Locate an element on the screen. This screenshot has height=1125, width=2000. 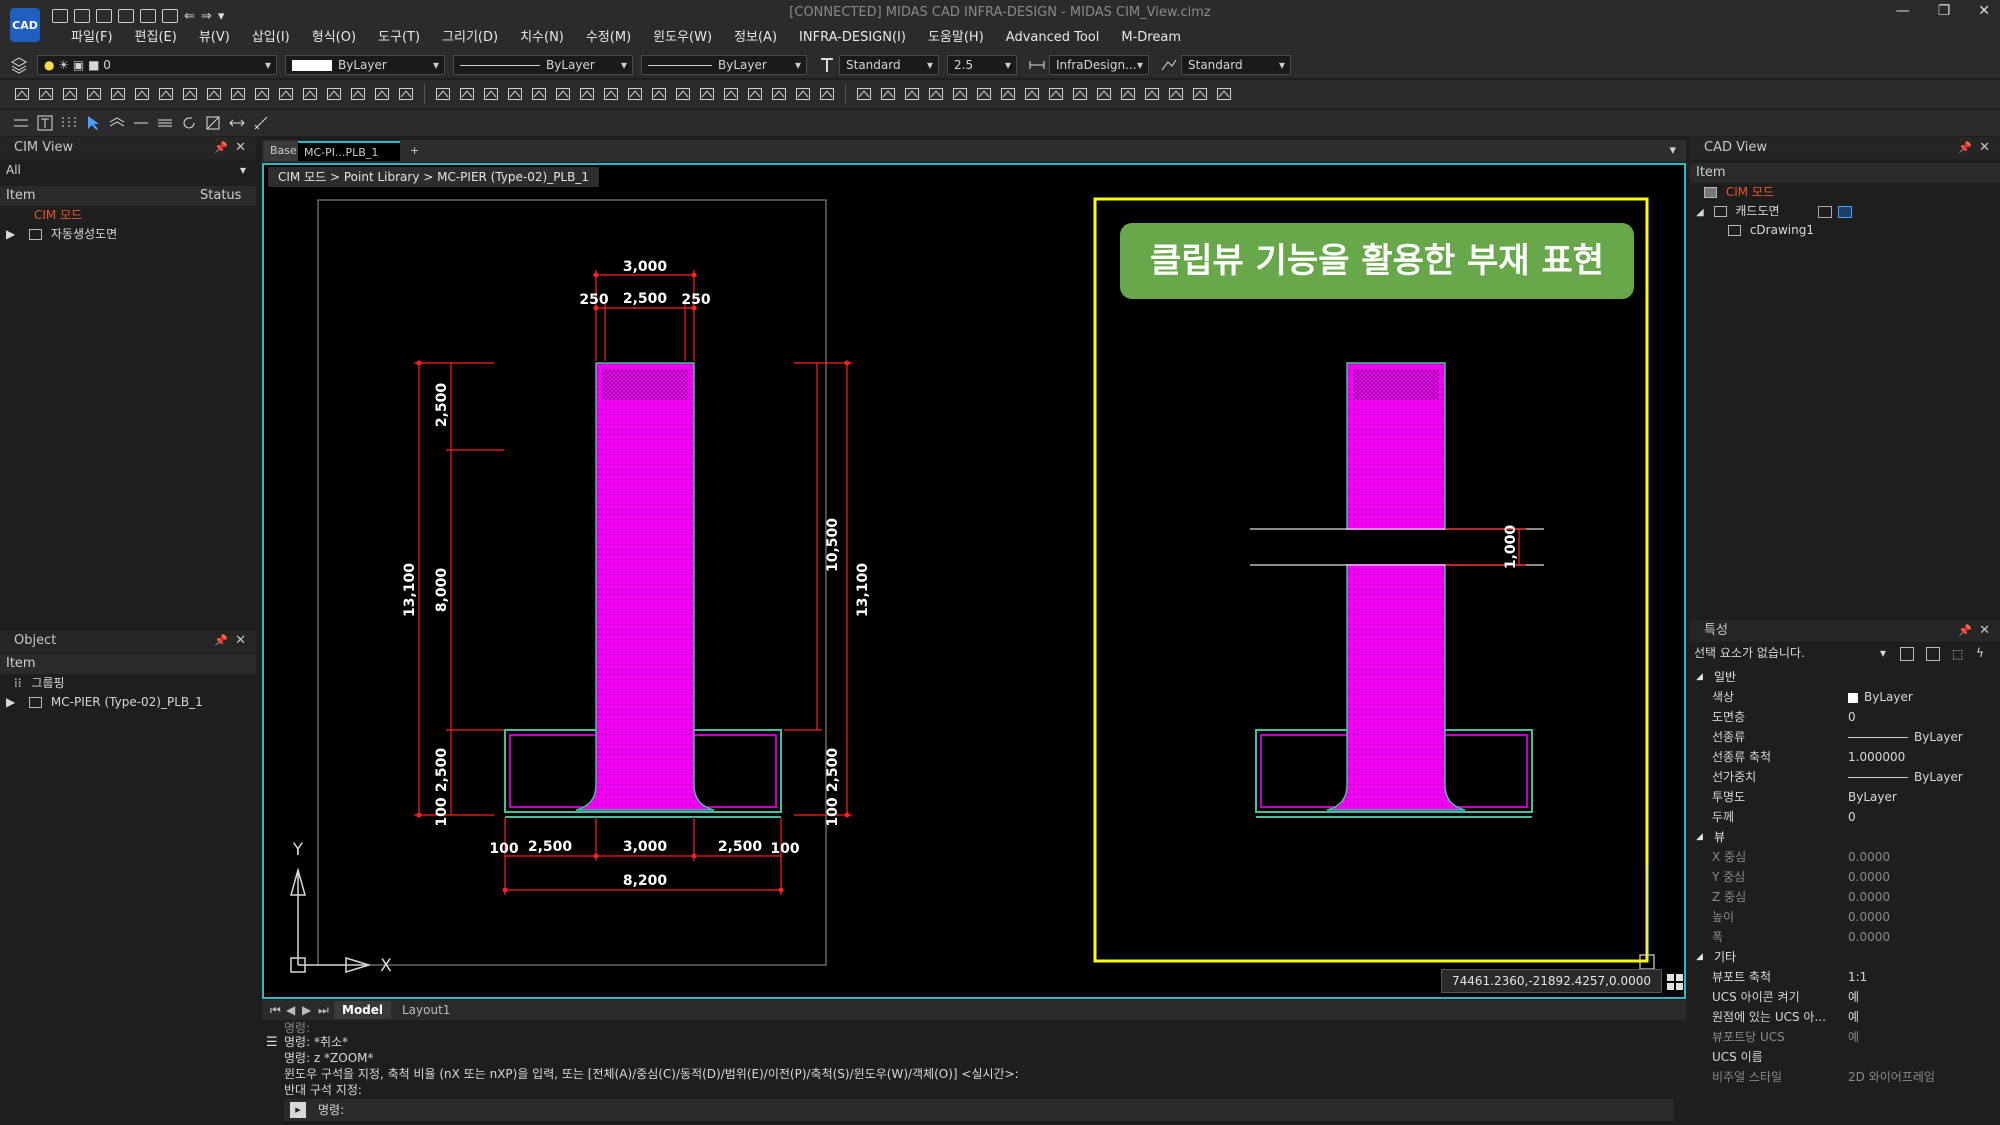
prop-row-ucs-icon-on: UCS 아이콘 켜기 예 is located at coordinates (1845, 997).